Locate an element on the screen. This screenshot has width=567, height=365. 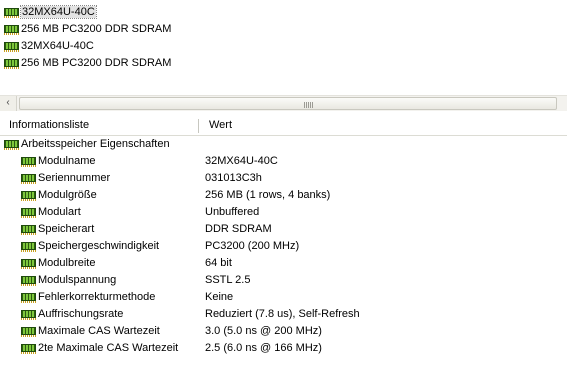
property-name: Speichergeschwindigkeit is located at coordinates (99, 246).